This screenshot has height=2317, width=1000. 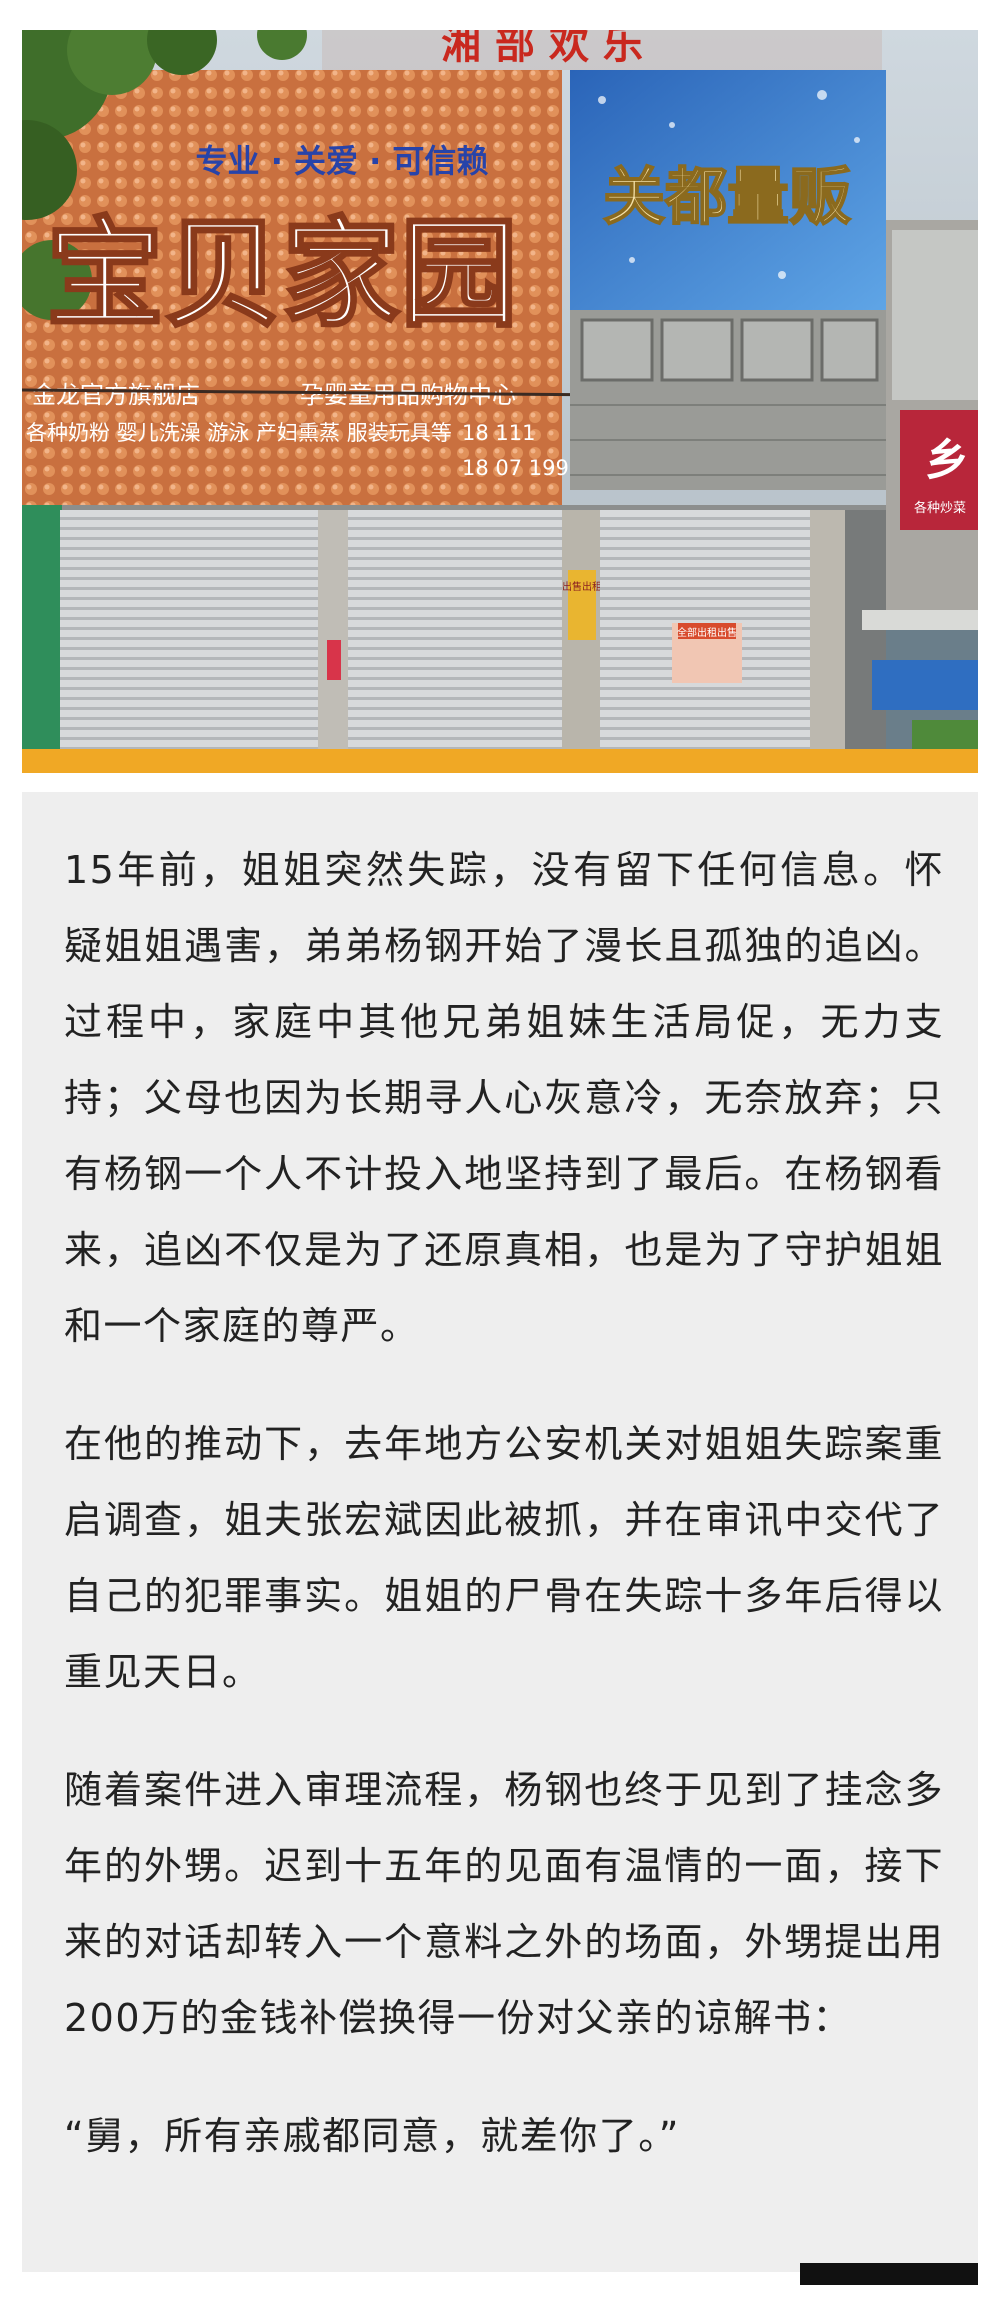 What do you see at coordinates (500, 761) in the screenshot?
I see `photo-bottom-bar` at bounding box center [500, 761].